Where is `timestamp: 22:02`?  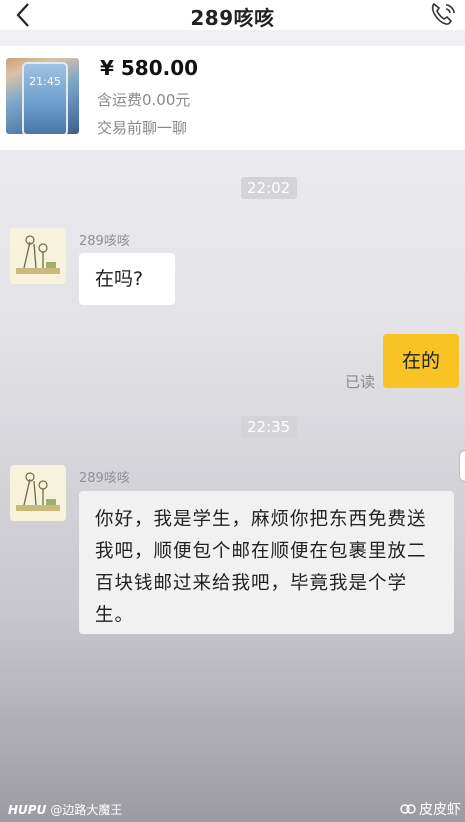 timestamp: 22:02 is located at coordinates (269, 188).